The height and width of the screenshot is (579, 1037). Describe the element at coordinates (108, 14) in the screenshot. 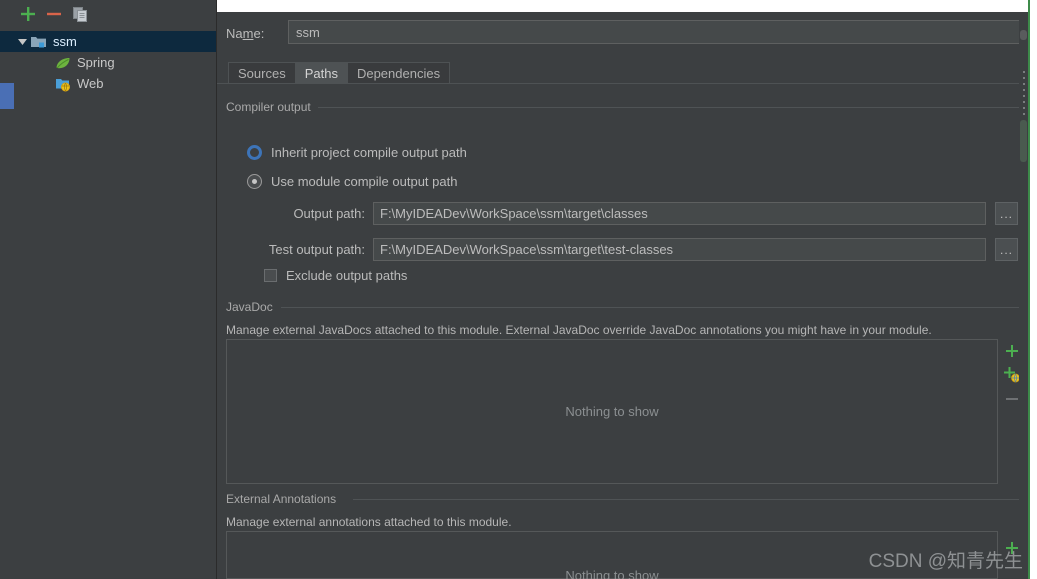

I see `modules-toolbar` at that location.